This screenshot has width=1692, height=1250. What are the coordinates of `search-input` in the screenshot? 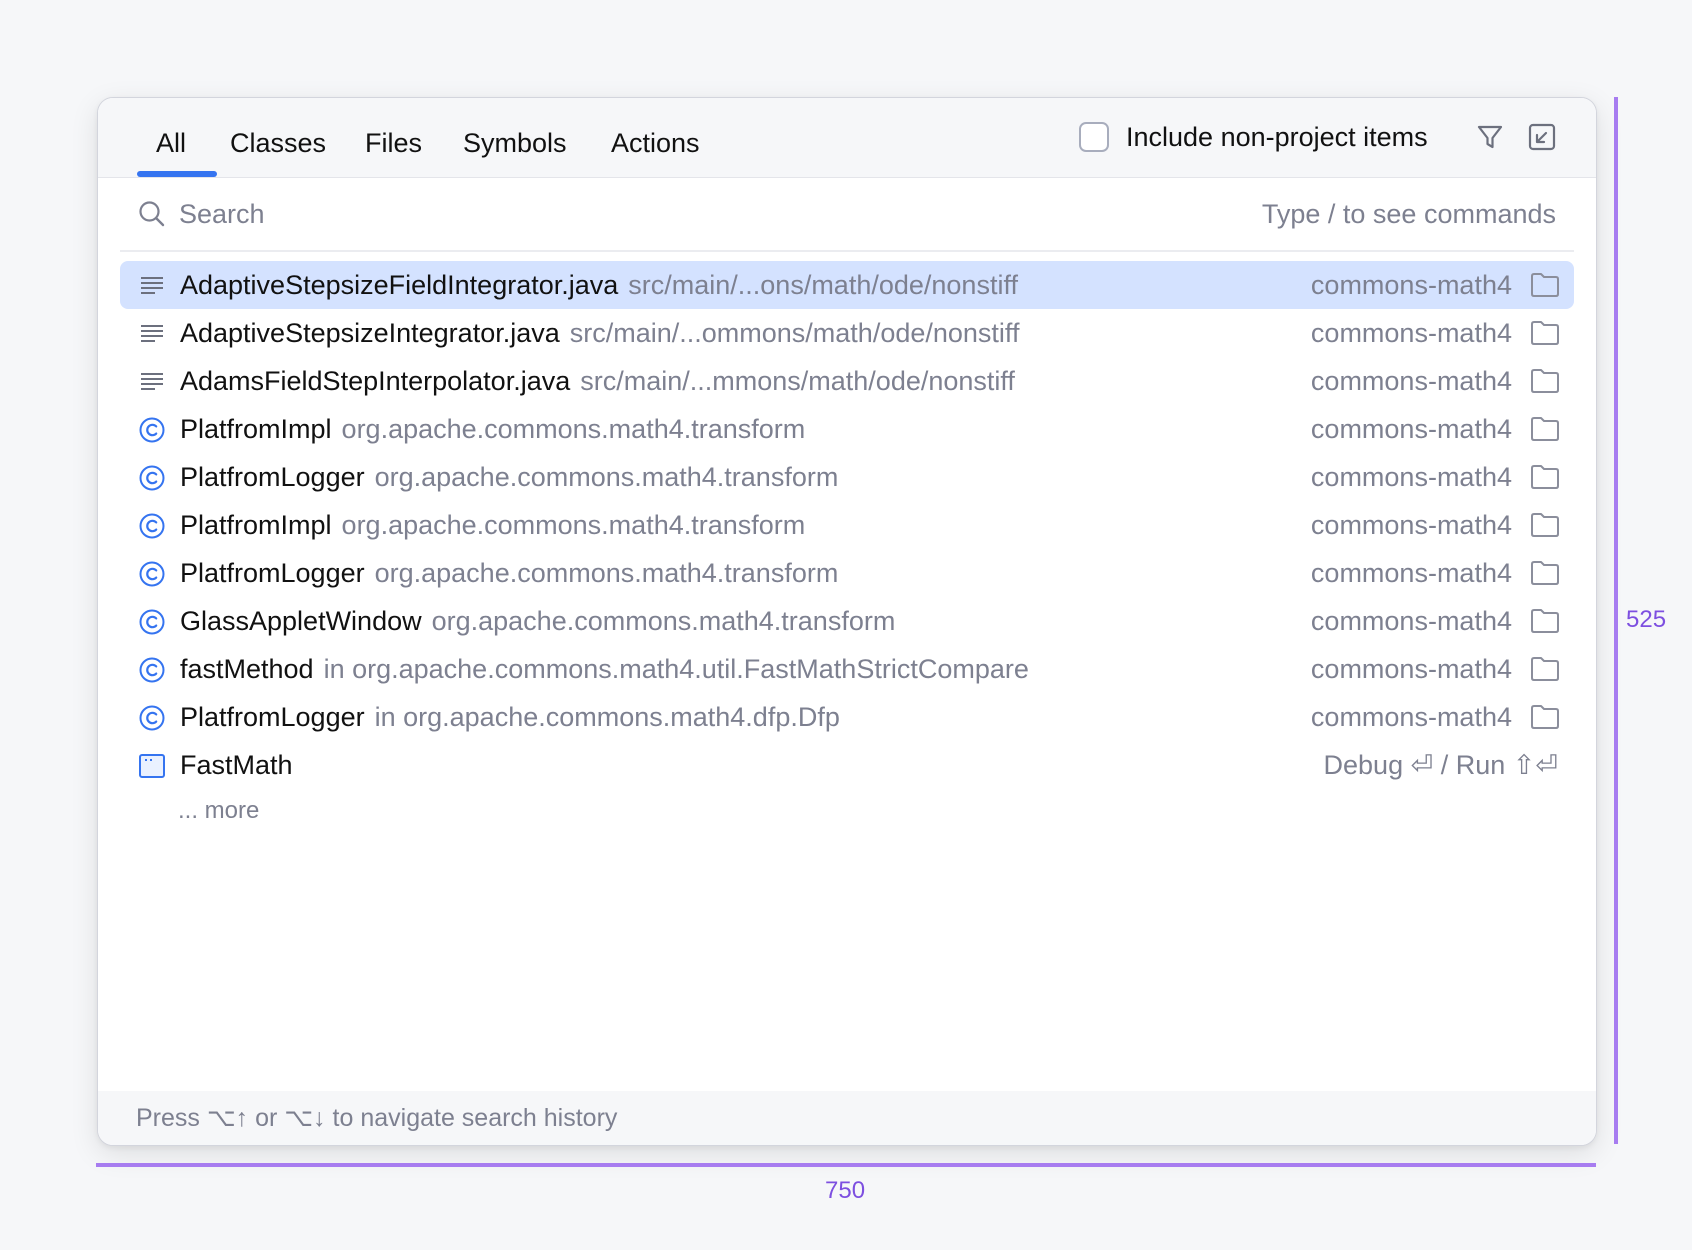 It's located at (629, 214).